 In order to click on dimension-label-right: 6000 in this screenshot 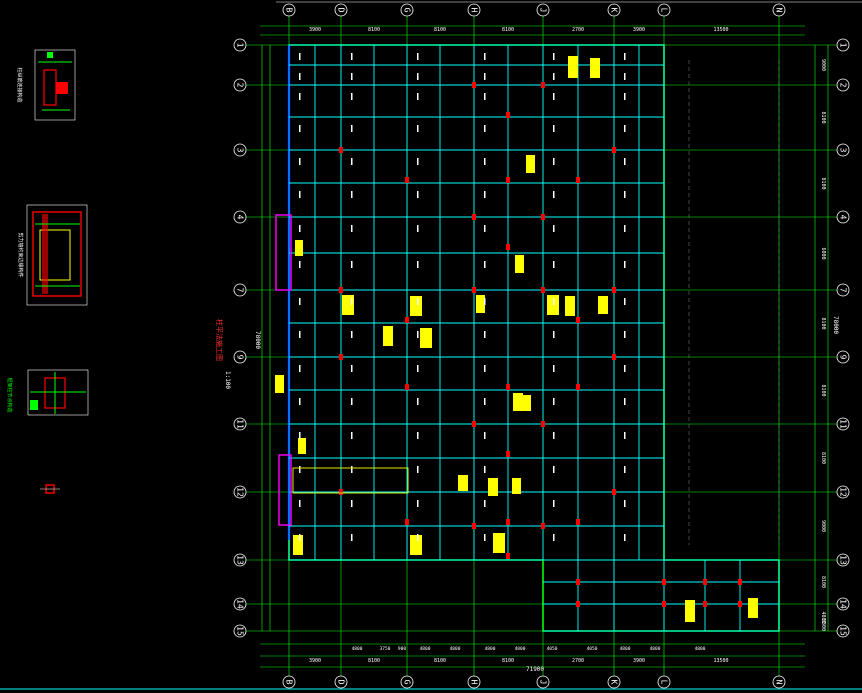, I will do `click(823, 253)`.